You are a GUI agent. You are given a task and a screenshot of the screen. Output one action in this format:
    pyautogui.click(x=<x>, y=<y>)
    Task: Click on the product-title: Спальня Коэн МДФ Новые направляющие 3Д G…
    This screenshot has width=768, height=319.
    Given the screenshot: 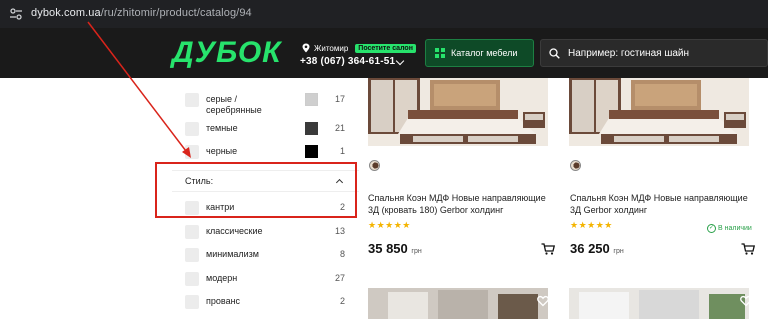 What is the action you would take?
    pyautogui.click(x=665, y=204)
    